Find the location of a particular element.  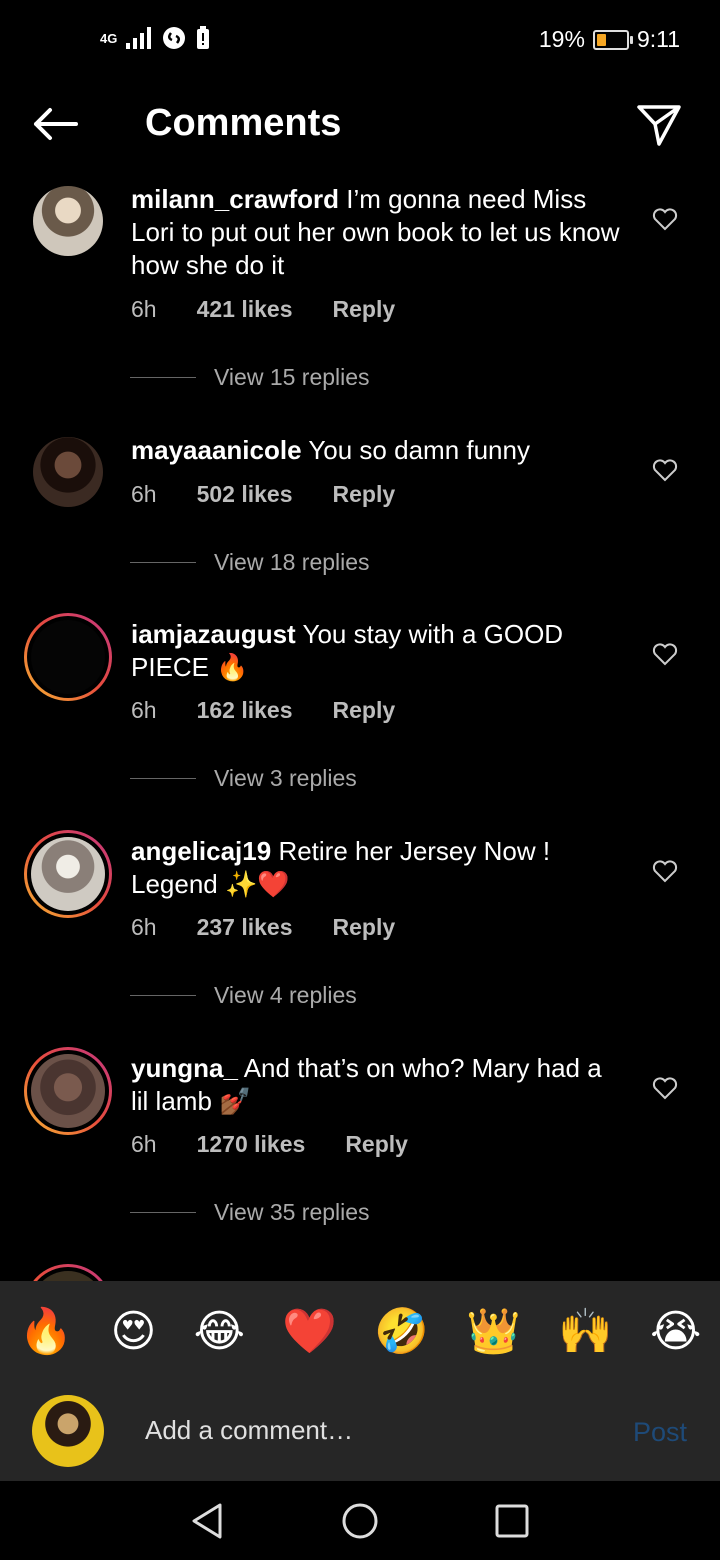

view-replies-label: View 18 replies is located at coordinates (292, 562).